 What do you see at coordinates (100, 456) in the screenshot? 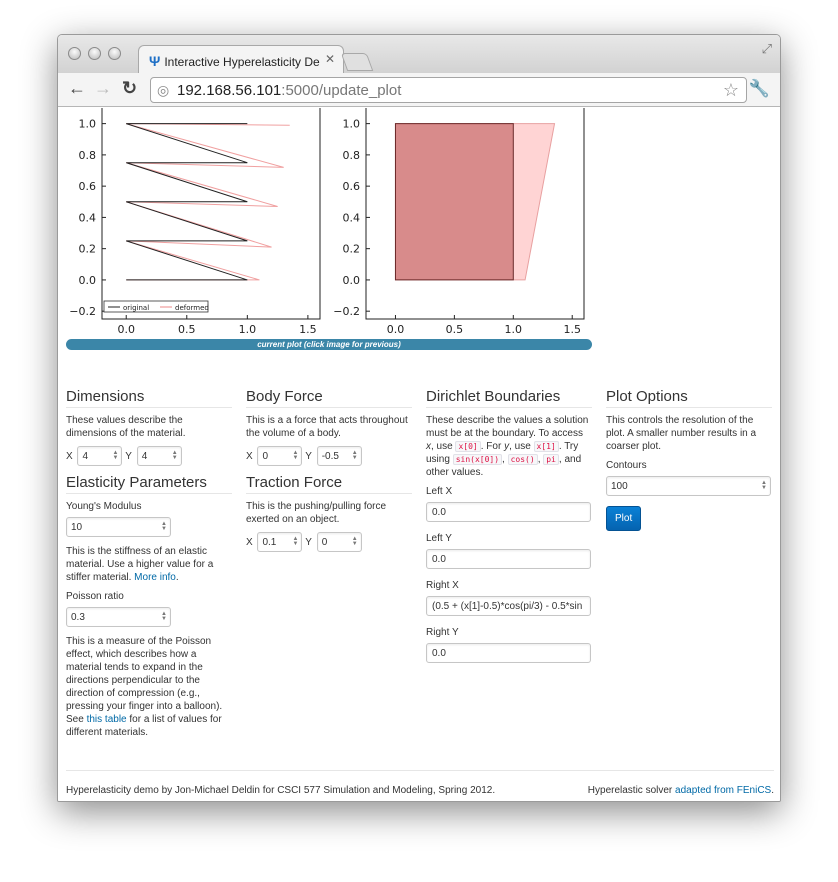
I see `dim-x-input: 4 ▲ ▼` at bounding box center [100, 456].